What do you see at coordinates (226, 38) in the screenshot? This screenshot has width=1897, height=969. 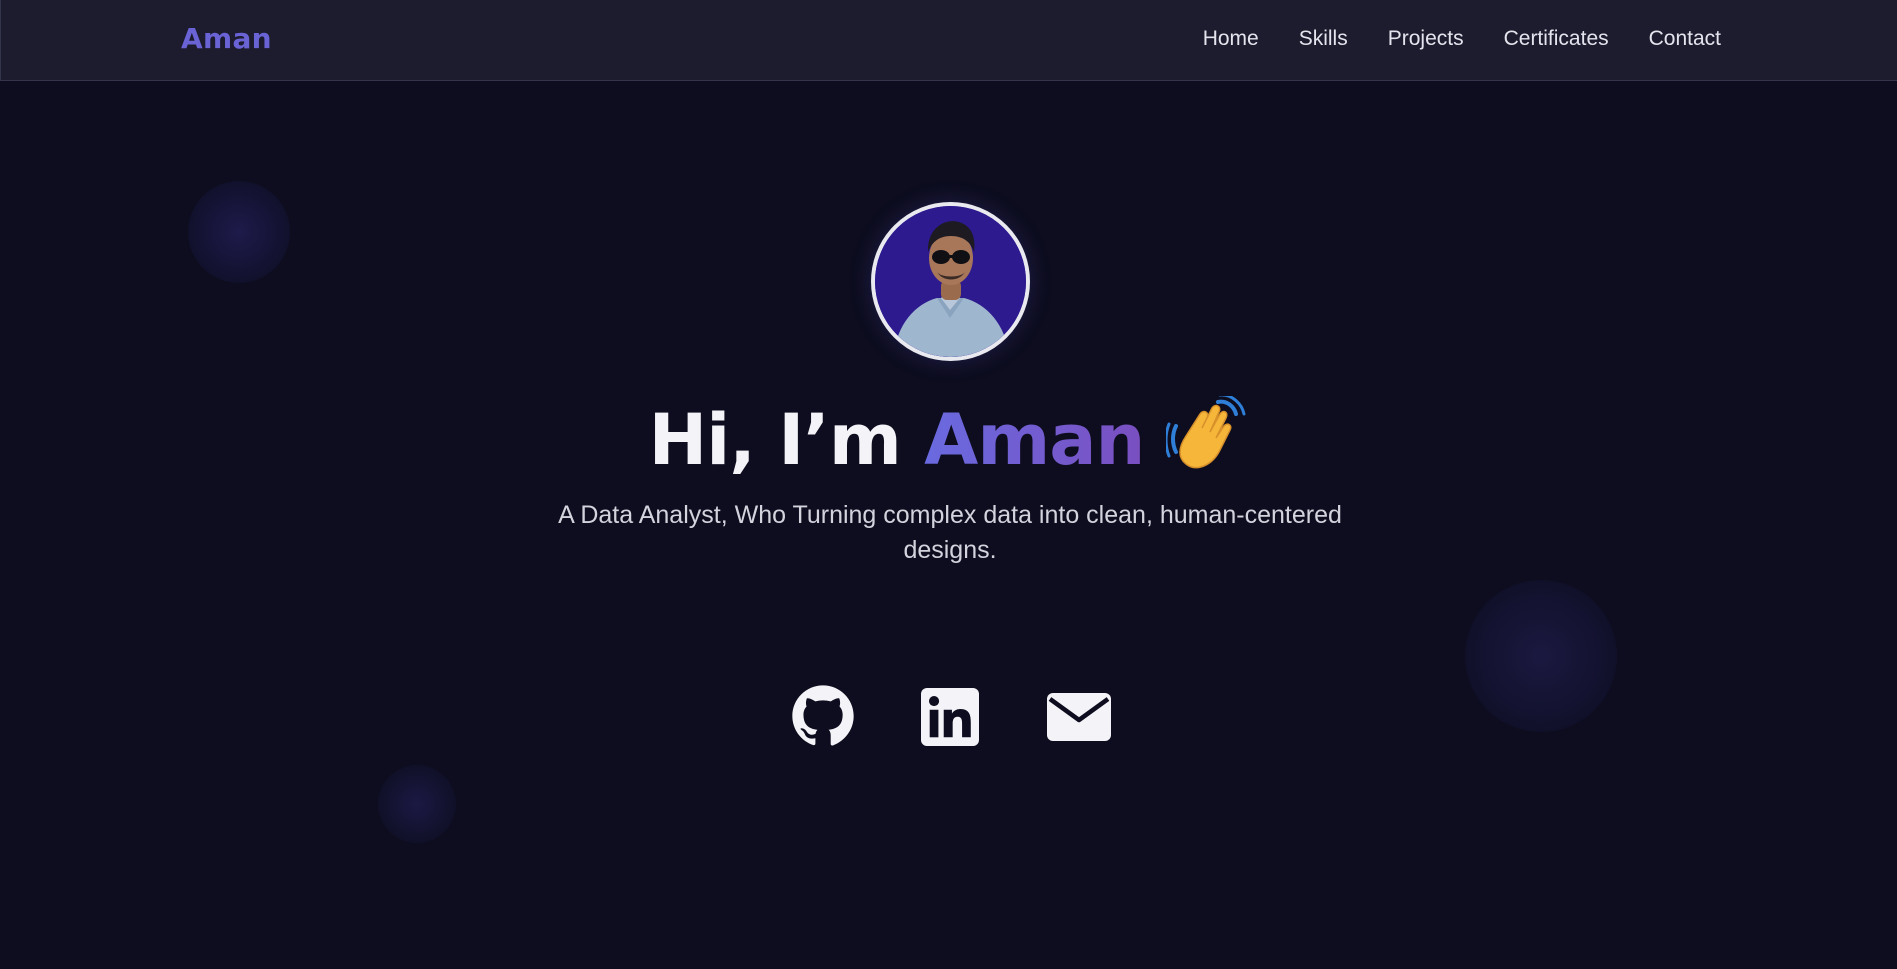 I see `brand-logo: Aman` at bounding box center [226, 38].